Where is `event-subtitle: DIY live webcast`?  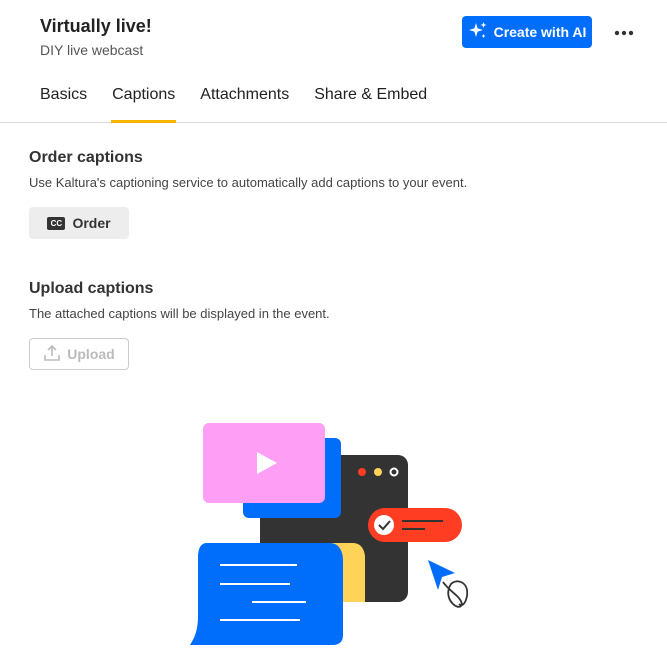
event-subtitle: DIY live webcast is located at coordinates (92, 50).